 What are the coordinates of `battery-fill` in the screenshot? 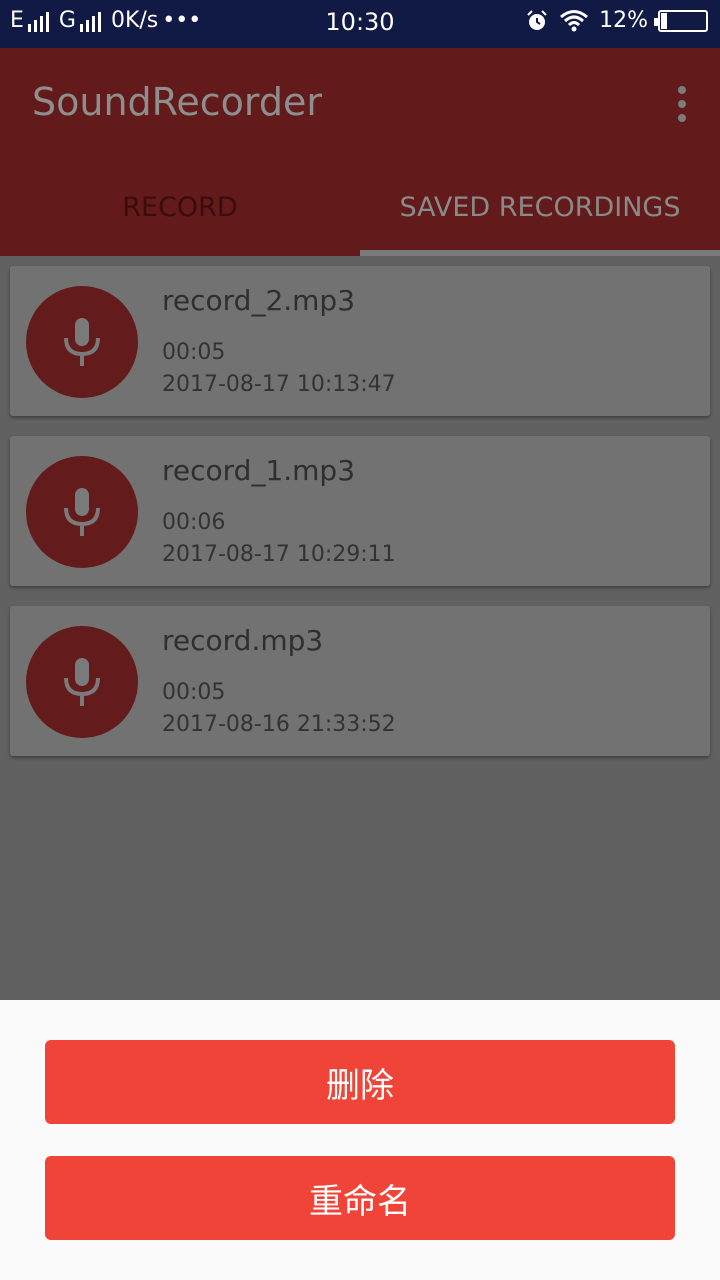 It's located at (664, 20).